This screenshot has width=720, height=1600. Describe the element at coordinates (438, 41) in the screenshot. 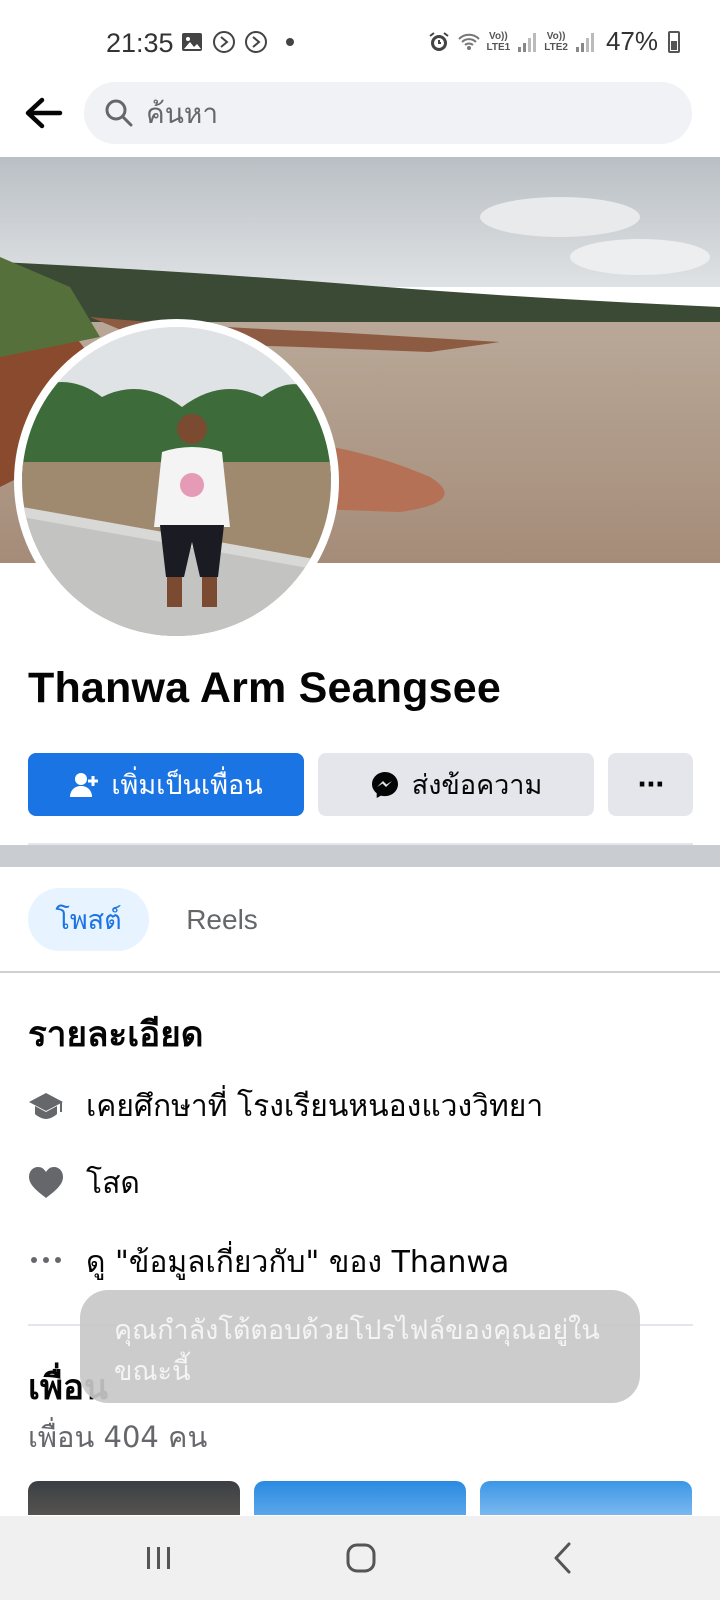

I see `alarm-icon` at that location.